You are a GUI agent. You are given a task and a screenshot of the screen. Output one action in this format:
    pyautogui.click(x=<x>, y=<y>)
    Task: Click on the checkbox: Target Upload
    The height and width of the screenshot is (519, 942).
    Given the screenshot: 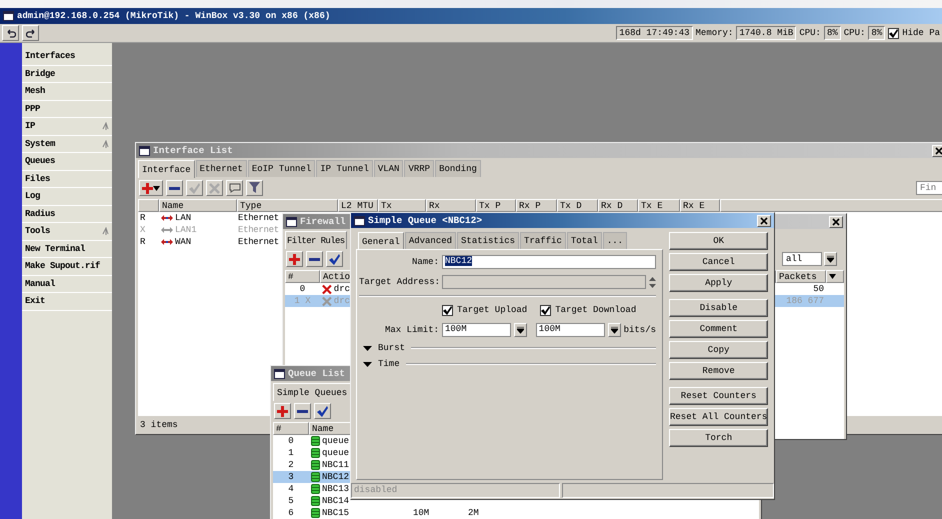 What is the action you would take?
    pyautogui.click(x=485, y=310)
    